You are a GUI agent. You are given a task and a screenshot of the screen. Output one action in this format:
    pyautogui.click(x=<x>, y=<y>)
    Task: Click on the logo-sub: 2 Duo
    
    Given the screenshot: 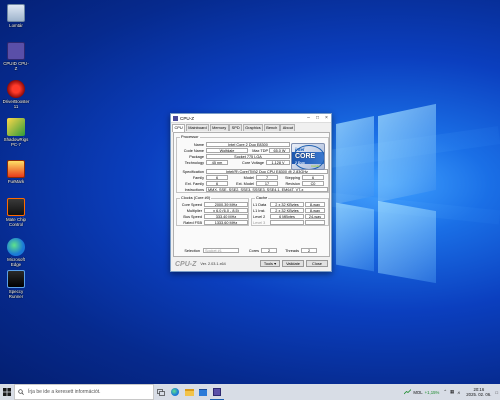 What is the action you would take?
    pyautogui.click(x=300, y=163)
    